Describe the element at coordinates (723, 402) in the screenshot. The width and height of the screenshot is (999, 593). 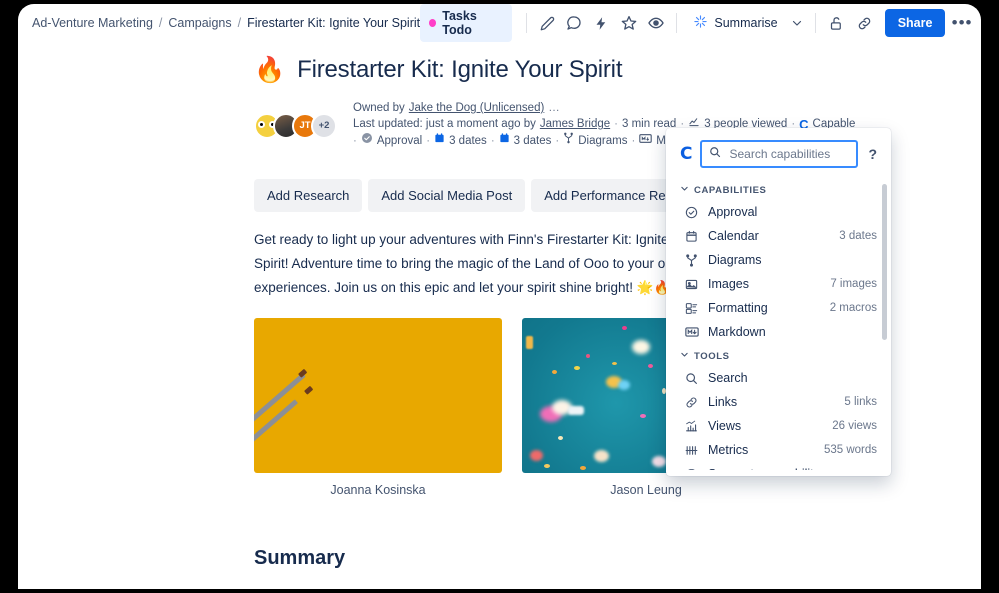
I see `tool-label: Links` at that location.